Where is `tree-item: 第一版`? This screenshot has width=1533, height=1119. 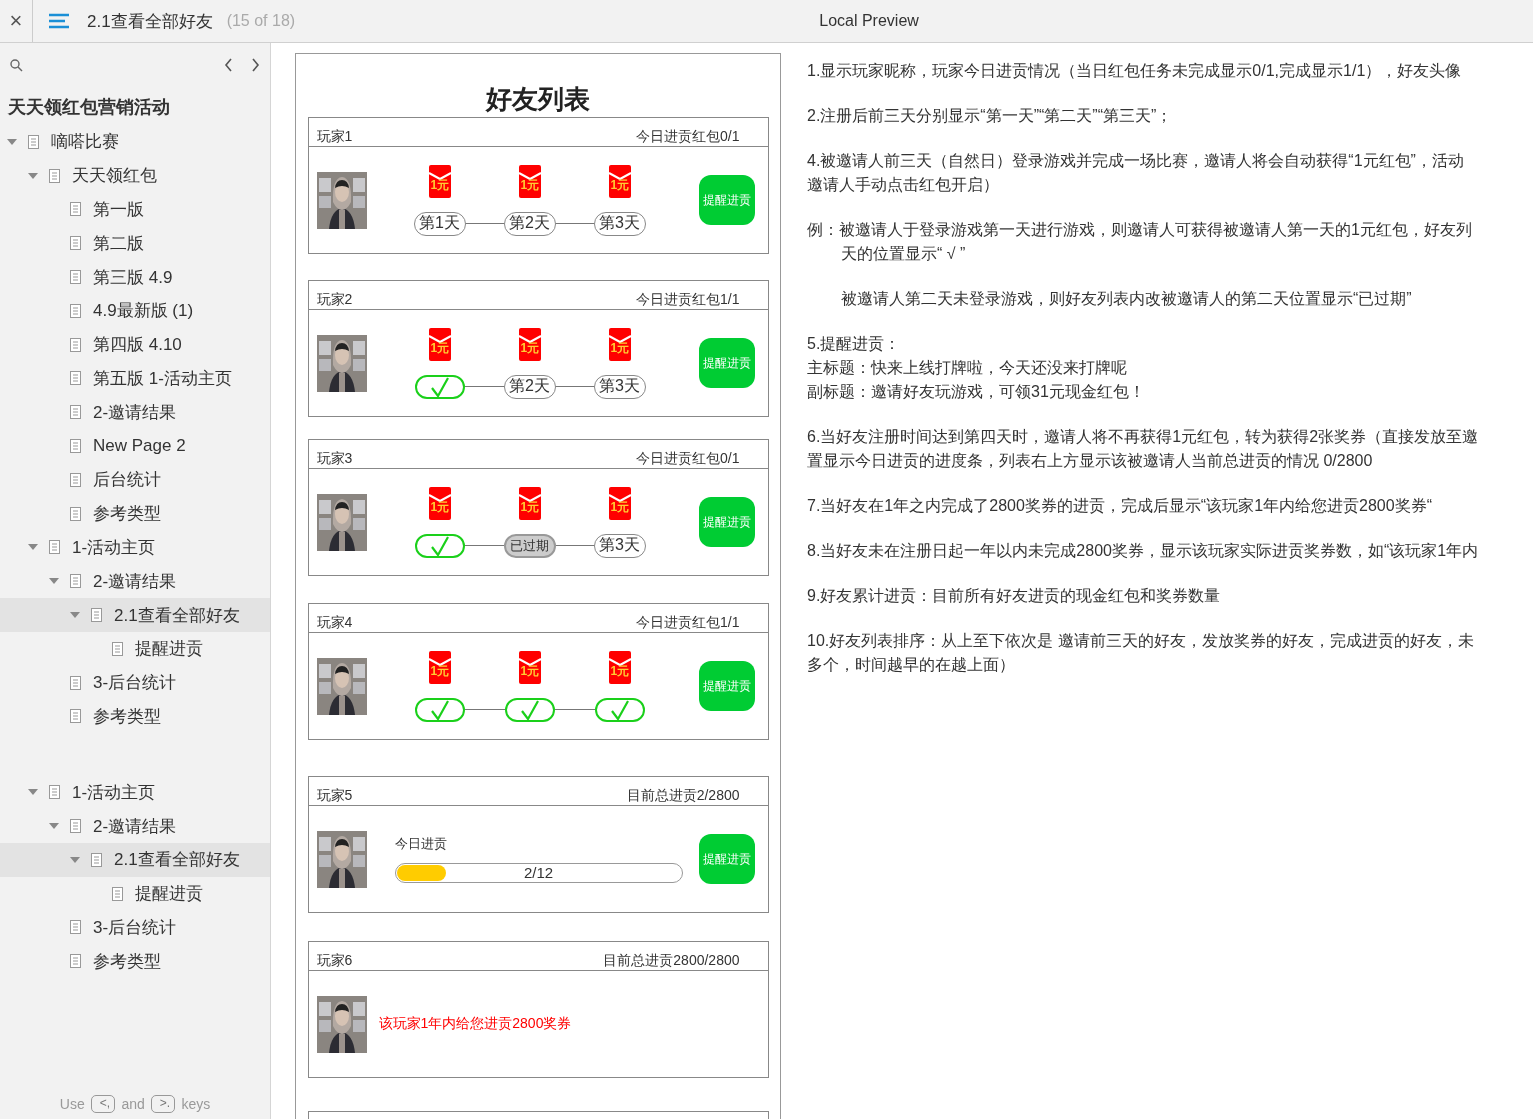
tree-item: 第一版 is located at coordinates (135, 209).